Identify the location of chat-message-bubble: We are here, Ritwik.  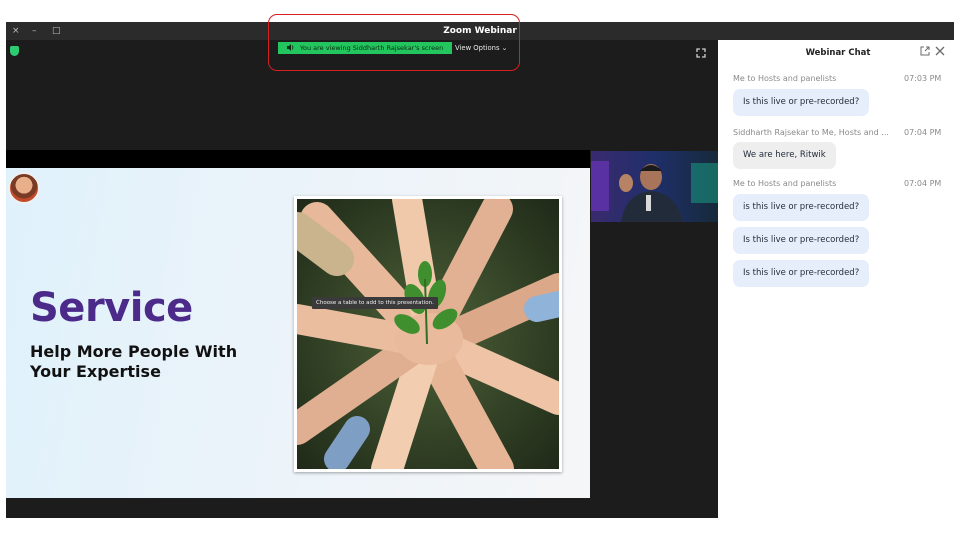
(784, 155).